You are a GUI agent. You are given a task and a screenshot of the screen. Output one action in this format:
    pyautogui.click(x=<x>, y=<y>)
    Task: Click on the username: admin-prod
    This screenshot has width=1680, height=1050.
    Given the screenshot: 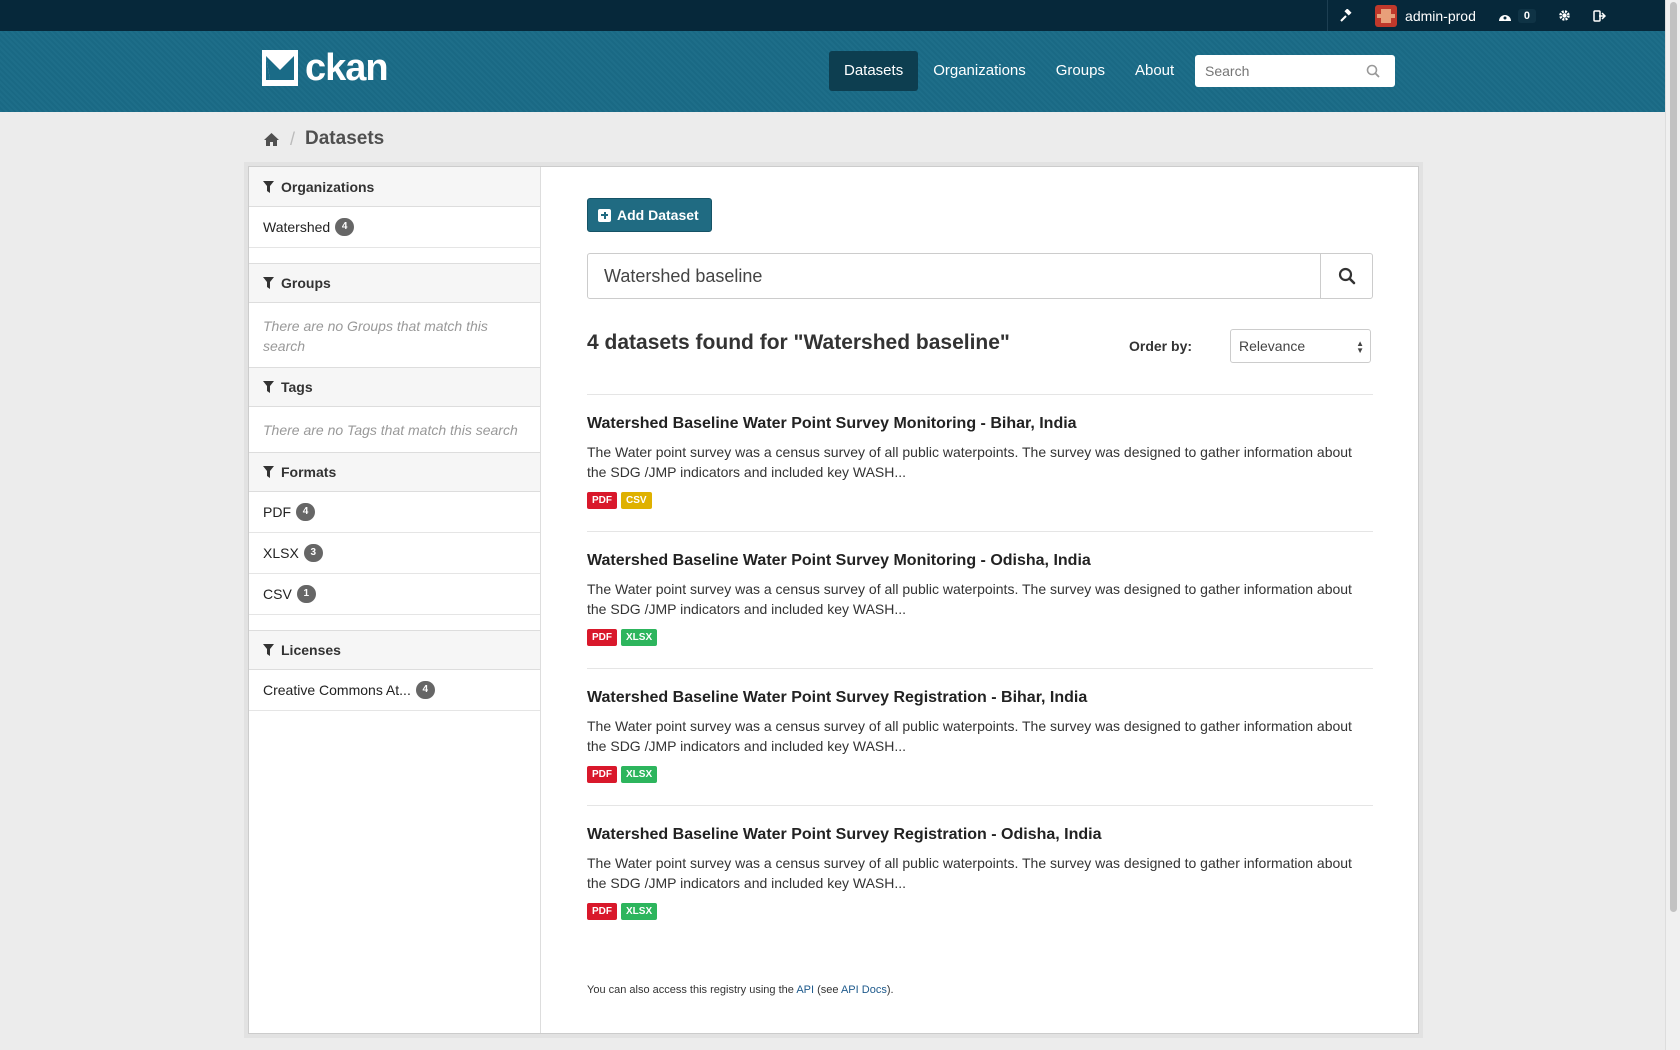 What is the action you would take?
    pyautogui.click(x=1440, y=15)
    